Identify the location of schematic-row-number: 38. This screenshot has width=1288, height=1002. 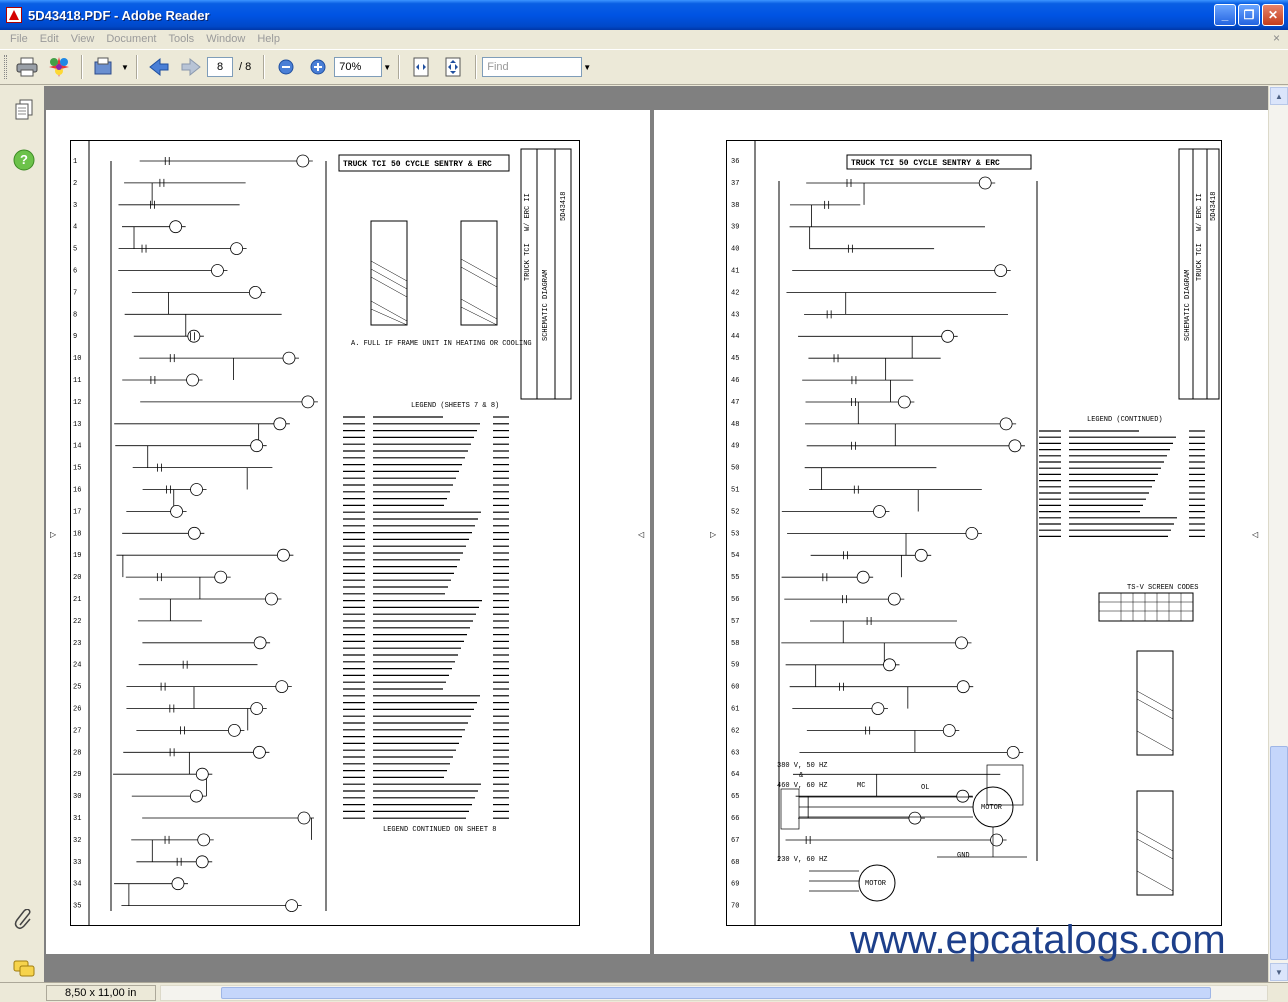
(735, 206).